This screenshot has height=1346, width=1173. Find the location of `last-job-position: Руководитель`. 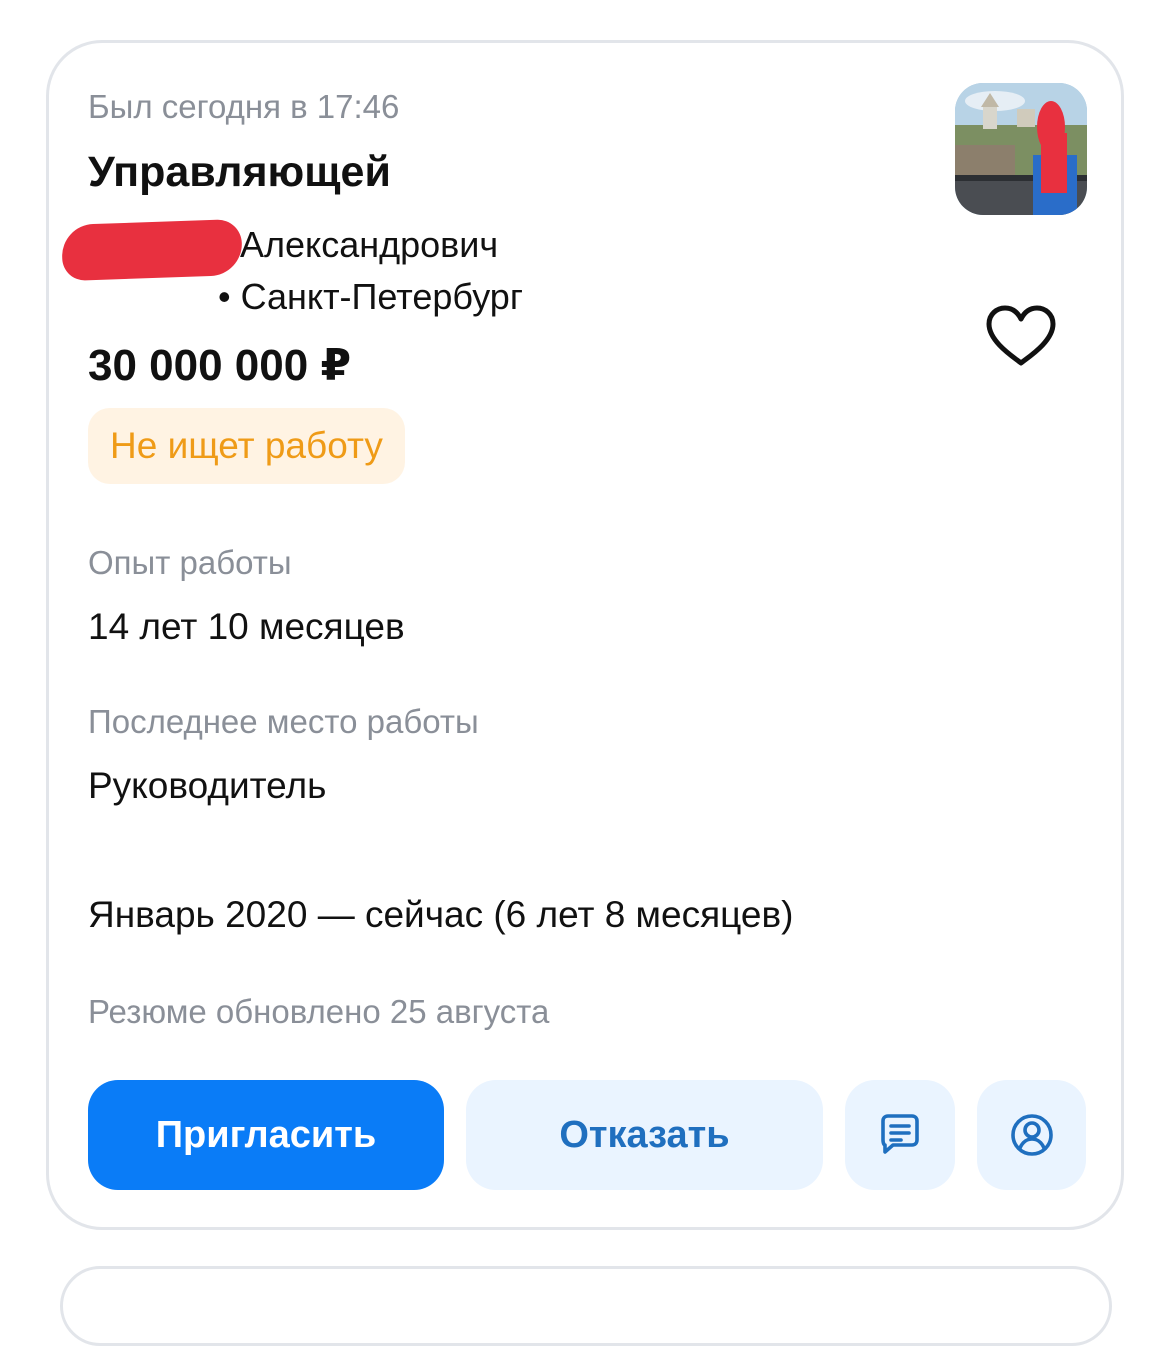

last-job-position: Руководитель is located at coordinates (207, 785).